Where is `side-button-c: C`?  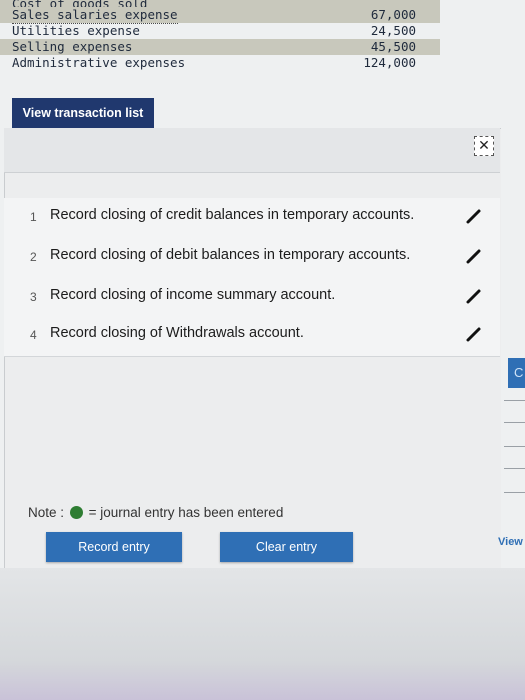 side-button-c: C is located at coordinates (516, 373).